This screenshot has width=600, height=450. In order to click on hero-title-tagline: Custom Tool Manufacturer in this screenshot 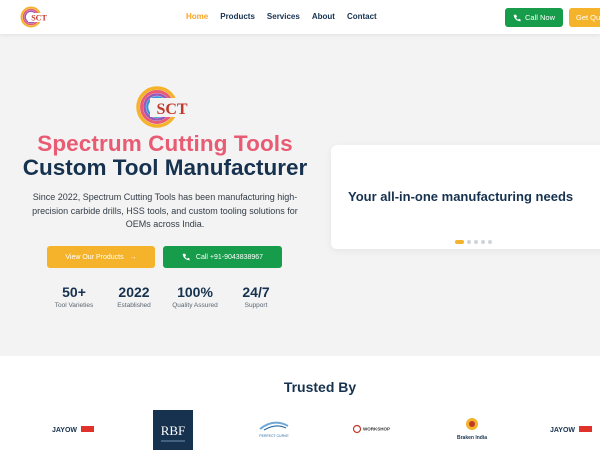, I will do `click(165, 167)`.